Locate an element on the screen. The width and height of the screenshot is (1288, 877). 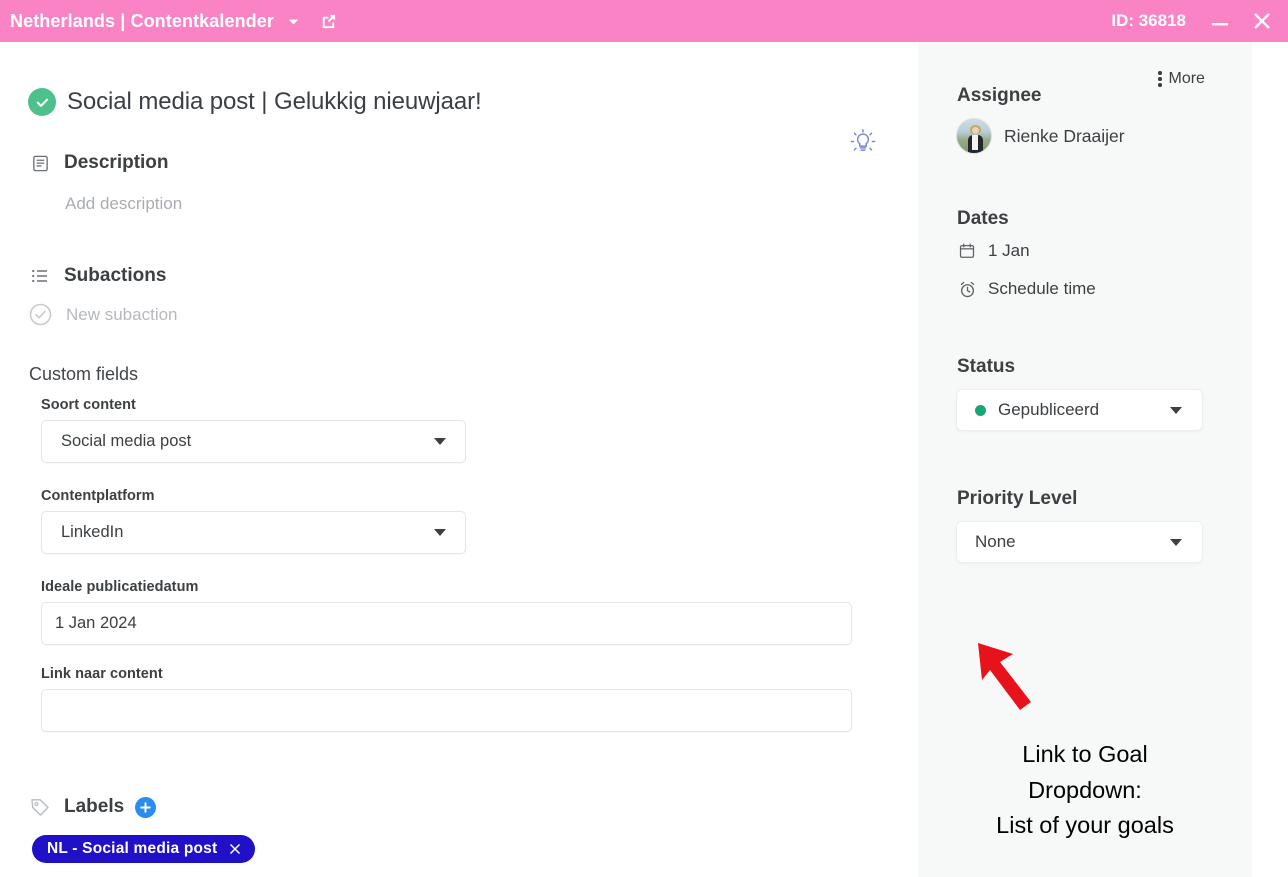
field-ideale-publicatiedatum: Ideale publicatiedatum 1 Jan 2024 is located at coordinates (446, 612).